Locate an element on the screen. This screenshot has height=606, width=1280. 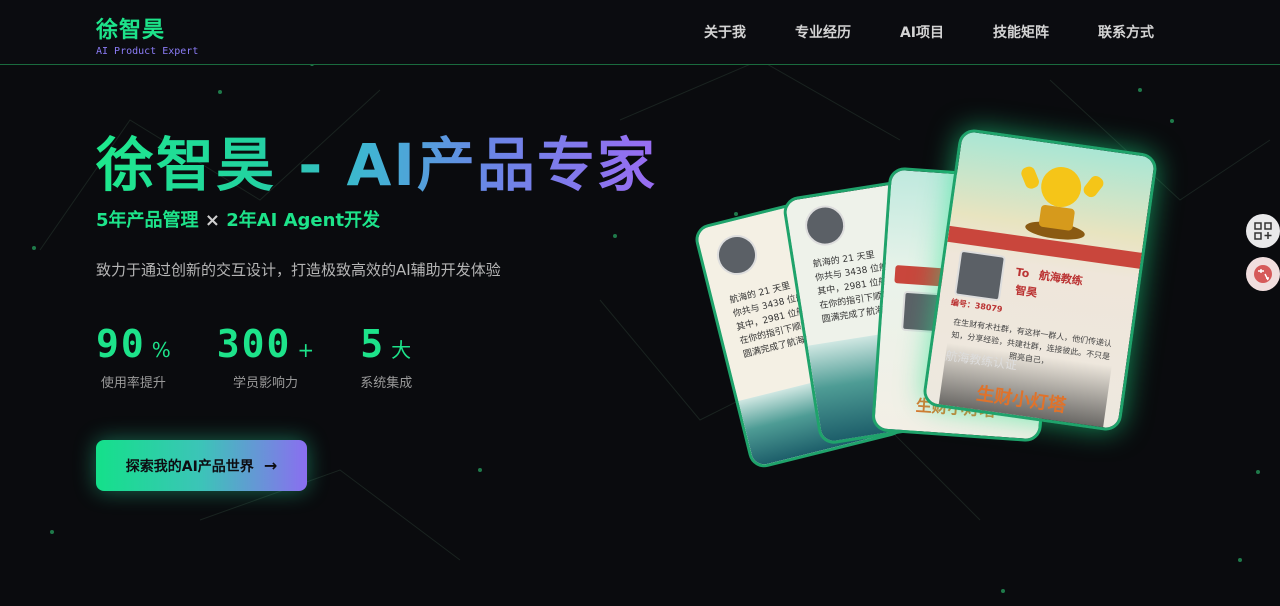
translate-icon is located at coordinates (1263, 274).